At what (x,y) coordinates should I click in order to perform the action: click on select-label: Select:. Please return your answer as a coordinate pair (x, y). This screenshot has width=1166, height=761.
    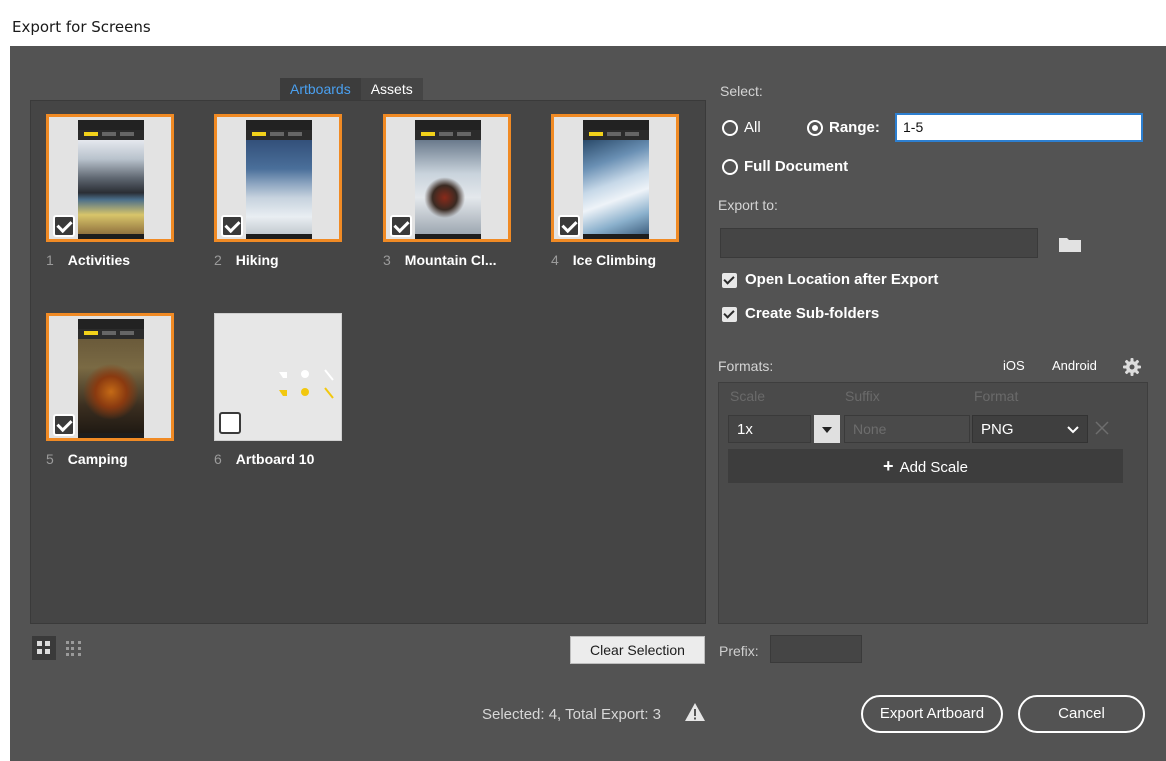
    Looking at the image, I should click on (741, 91).